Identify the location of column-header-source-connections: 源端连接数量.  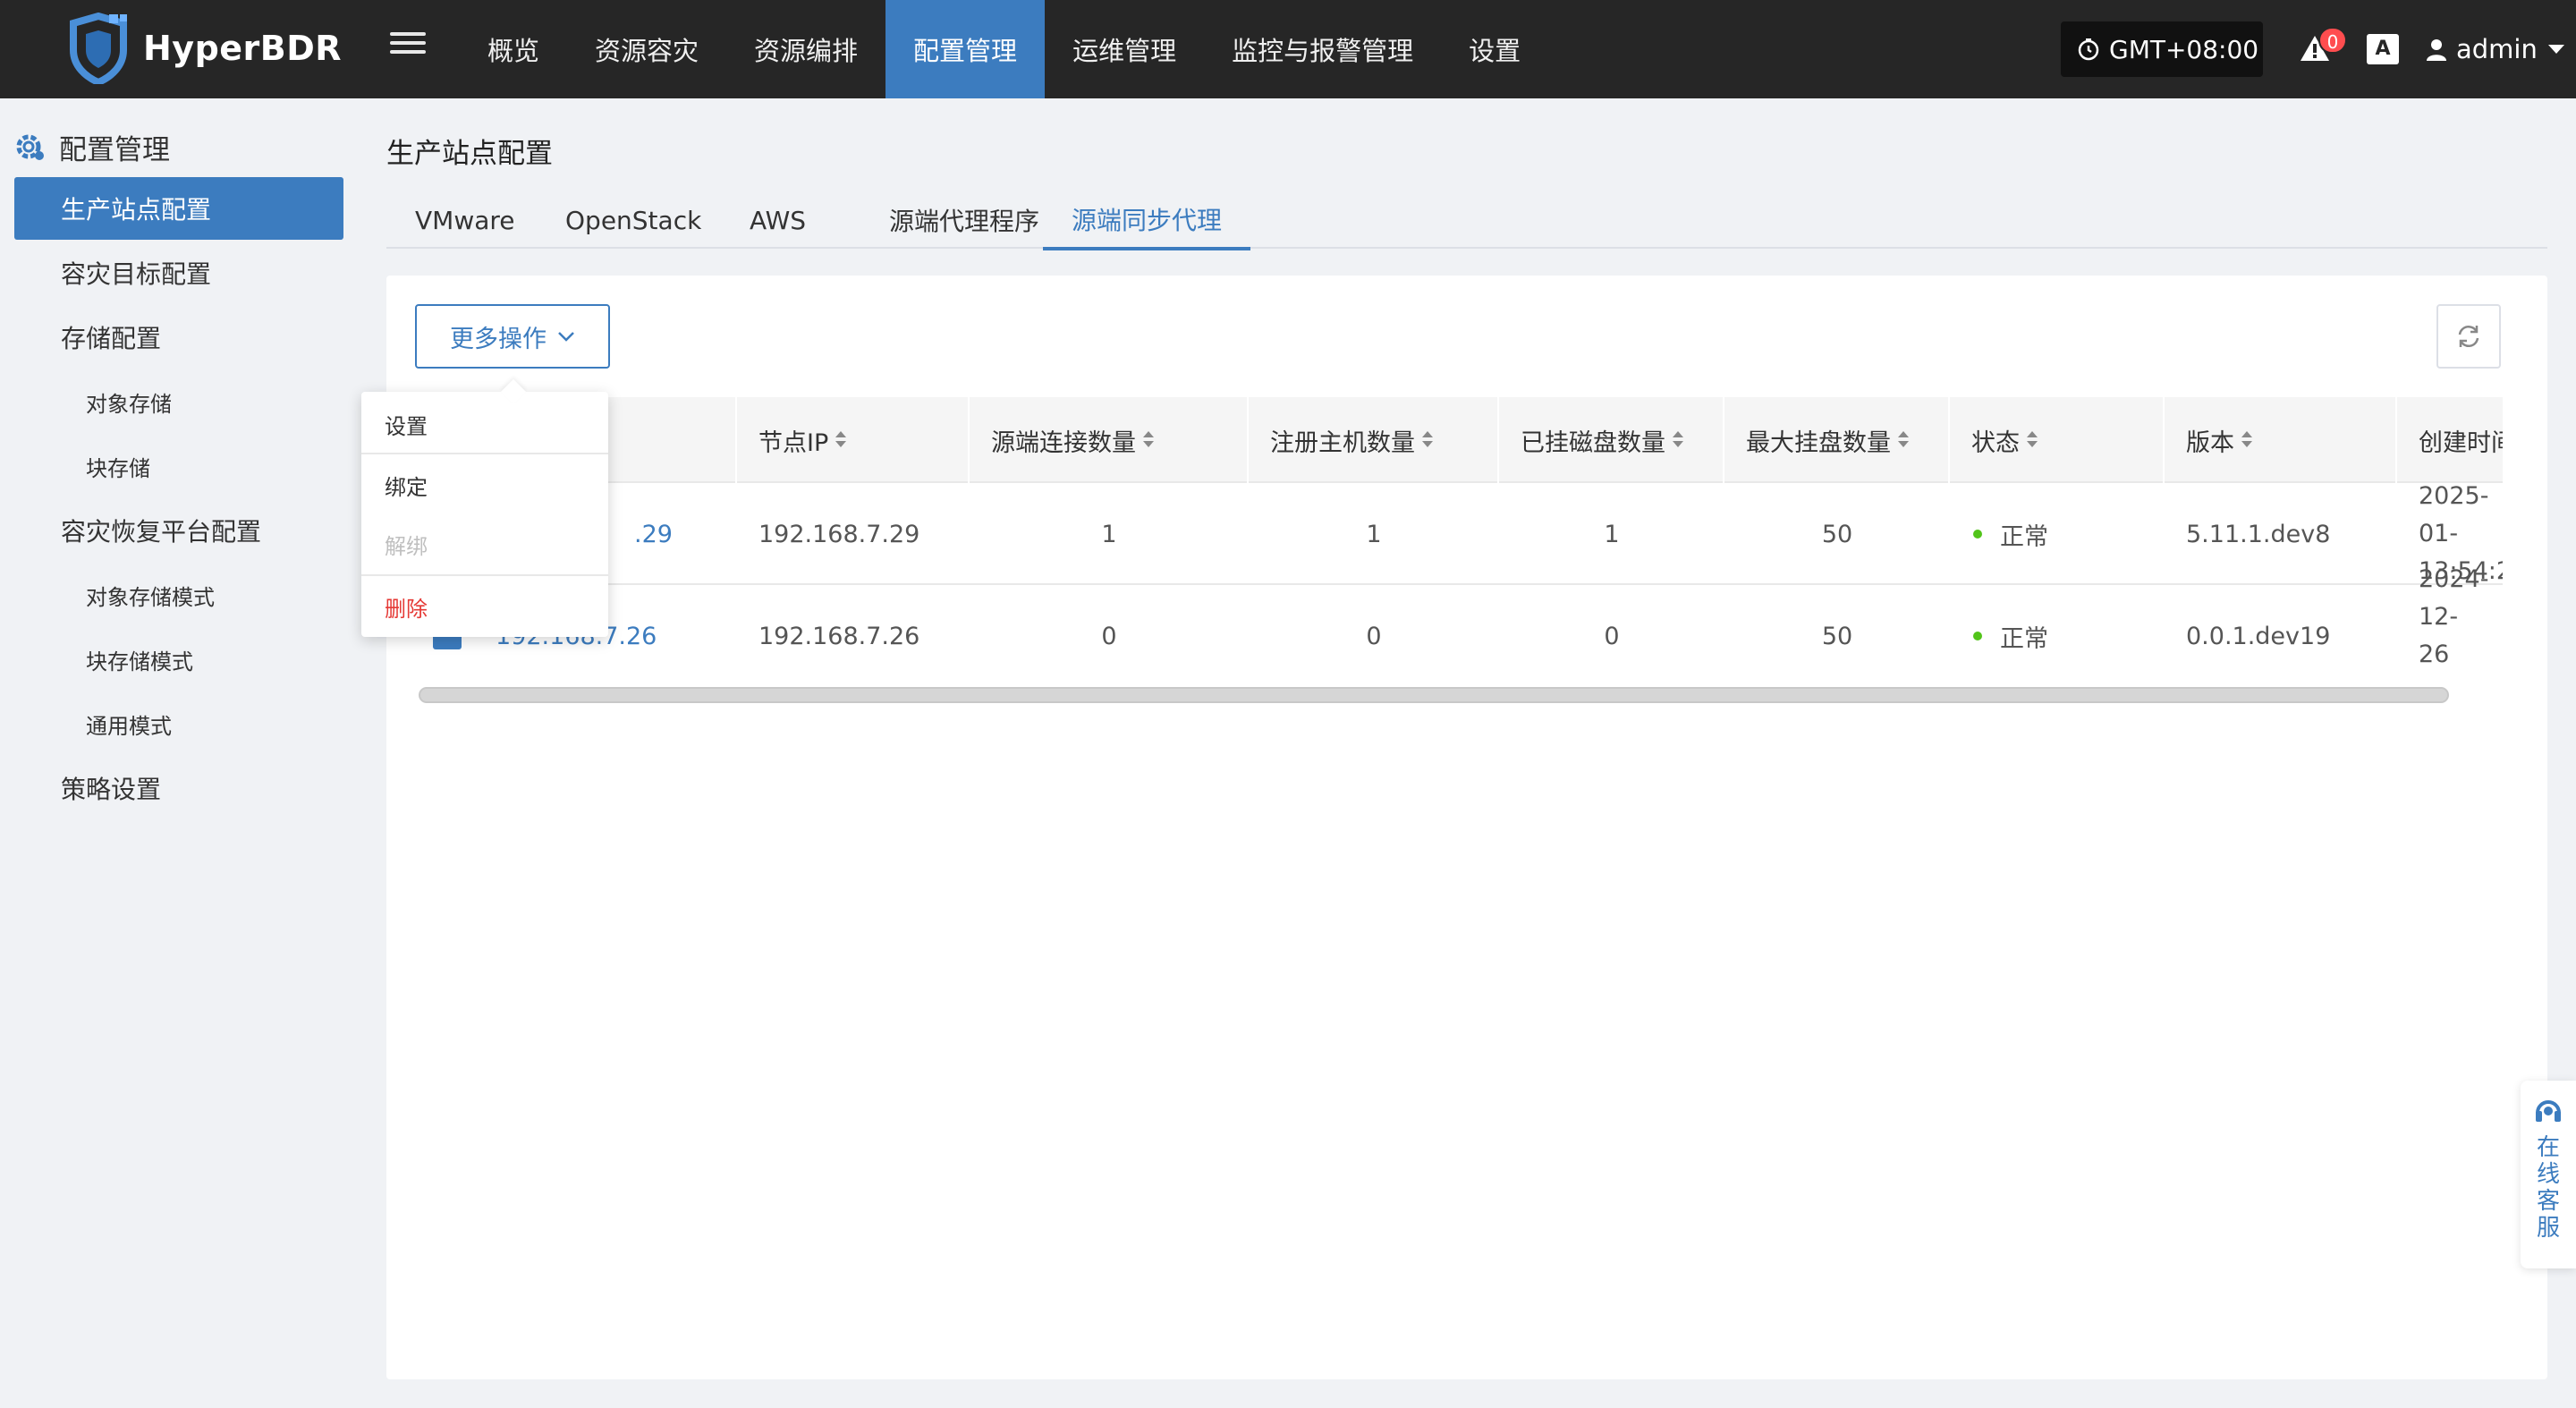
(1109, 440).